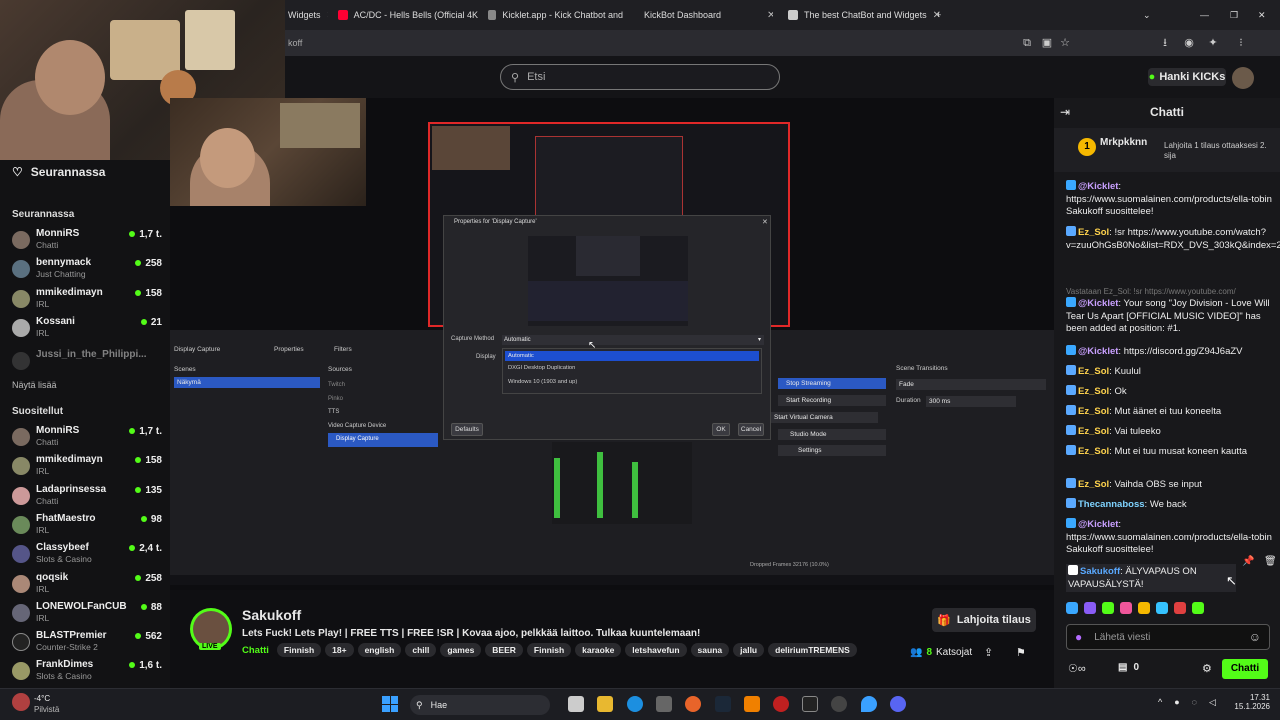 The height and width of the screenshot is (720, 1280). What do you see at coordinates (832, 383) in the screenshot?
I see `stop-streaming-button: Stop Streaming` at bounding box center [832, 383].